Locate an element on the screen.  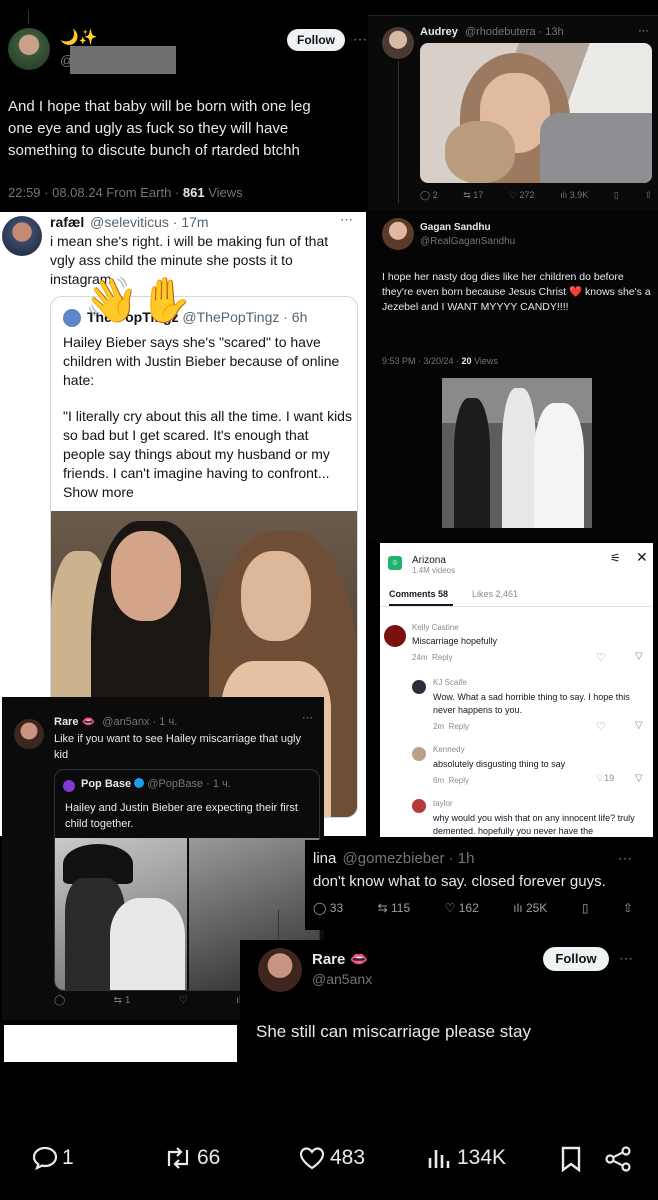
handle: @an5anx is located at coordinates (342, 979).